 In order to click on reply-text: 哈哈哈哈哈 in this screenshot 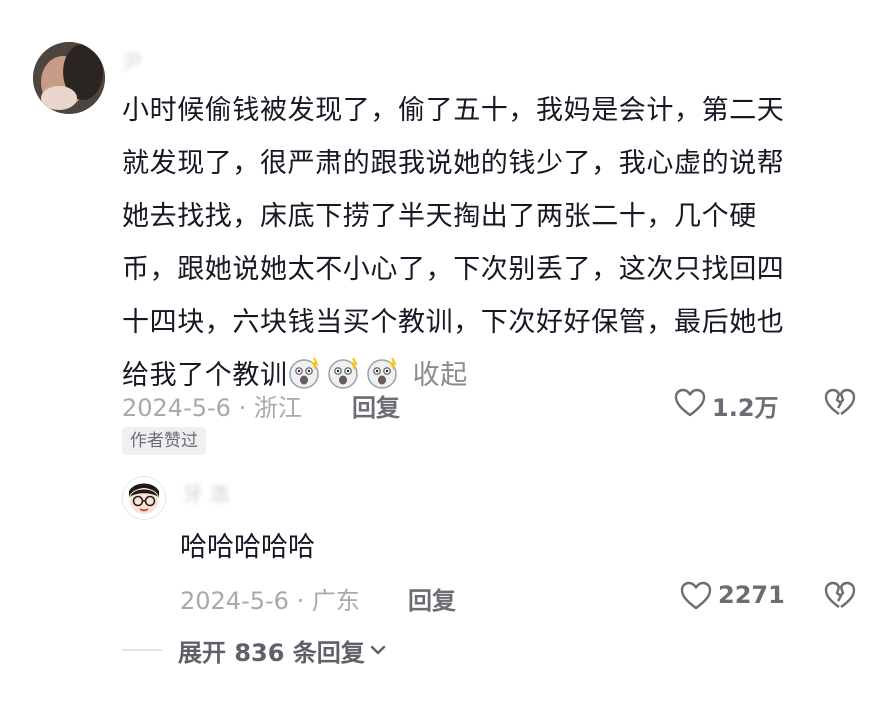, I will do `click(247, 547)`.